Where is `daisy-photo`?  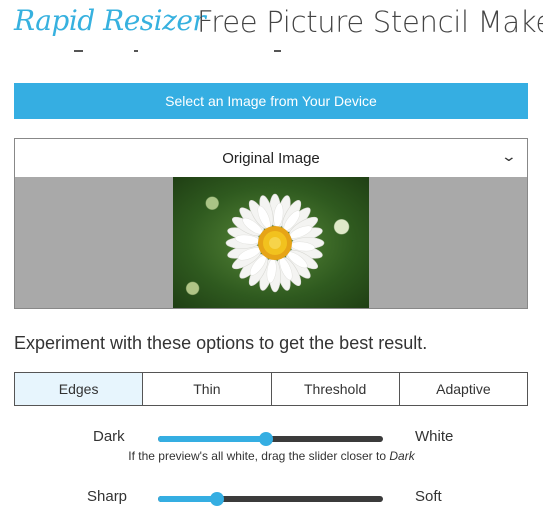
daisy-photo is located at coordinates (271, 242).